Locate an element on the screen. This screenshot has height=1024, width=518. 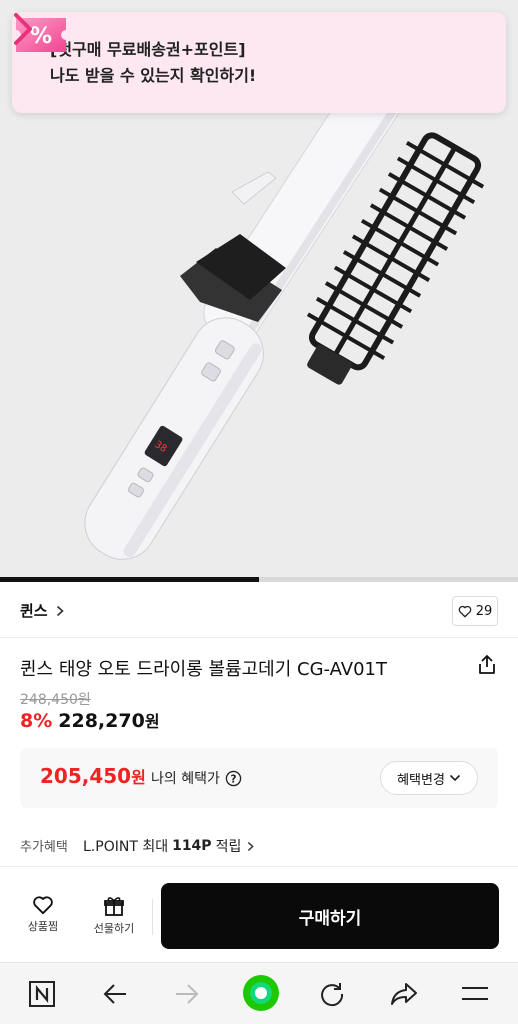
price-row: 8% 228,270 원 is located at coordinates (90, 720).